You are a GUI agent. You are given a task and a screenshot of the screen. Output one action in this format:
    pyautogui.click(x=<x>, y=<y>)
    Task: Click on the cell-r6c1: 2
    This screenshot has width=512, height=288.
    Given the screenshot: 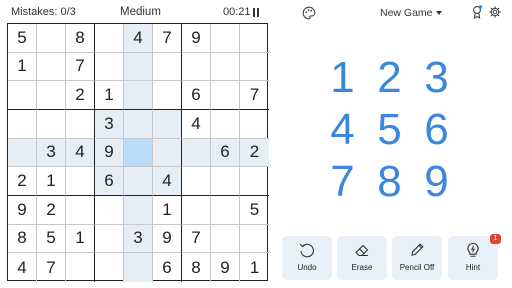 What is the action you would take?
    pyautogui.click(x=22, y=181)
    